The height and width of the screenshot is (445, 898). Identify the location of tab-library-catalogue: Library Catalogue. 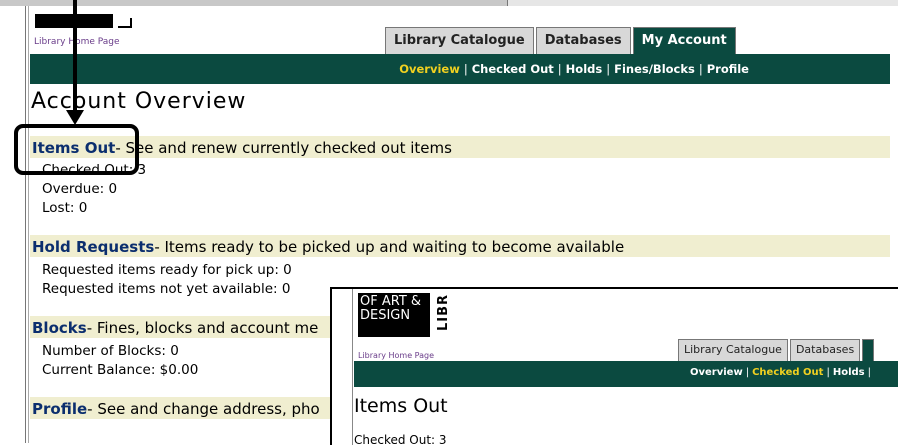
(459, 40).